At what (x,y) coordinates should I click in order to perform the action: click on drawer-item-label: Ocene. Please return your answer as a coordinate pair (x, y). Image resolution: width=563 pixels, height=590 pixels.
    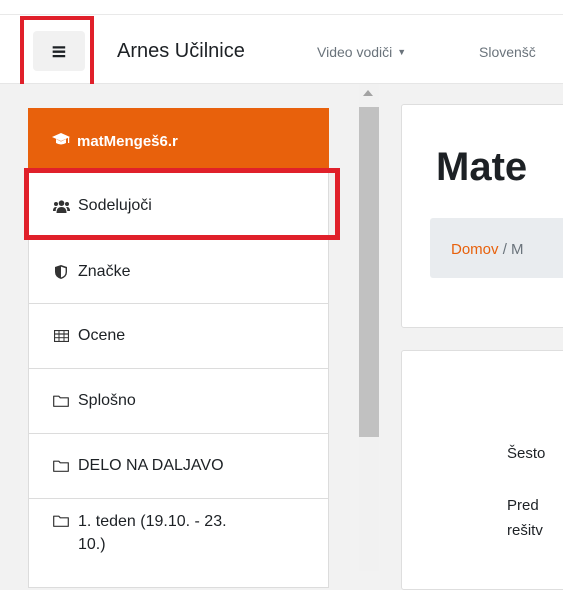
    Looking at the image, I should click on (102, 335).